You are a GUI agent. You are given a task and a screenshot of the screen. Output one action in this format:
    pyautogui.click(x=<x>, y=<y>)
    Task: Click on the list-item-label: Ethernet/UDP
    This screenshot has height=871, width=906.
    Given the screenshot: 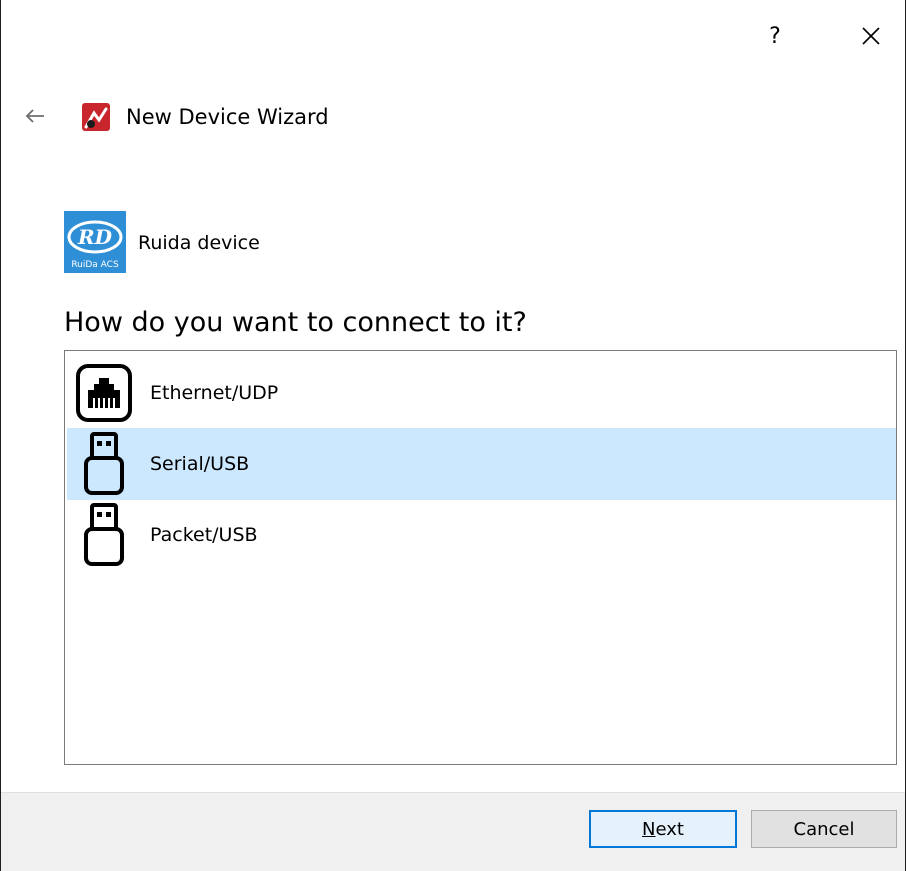 What is the action you would take?
    pyautogui.click(x=214, y=393)
    